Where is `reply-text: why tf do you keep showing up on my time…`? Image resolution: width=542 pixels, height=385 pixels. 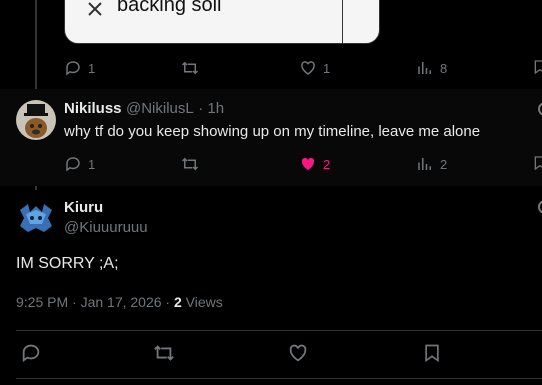 reply-text: why tf do you keep showing up on my time… is located at coordinates (272, 131).